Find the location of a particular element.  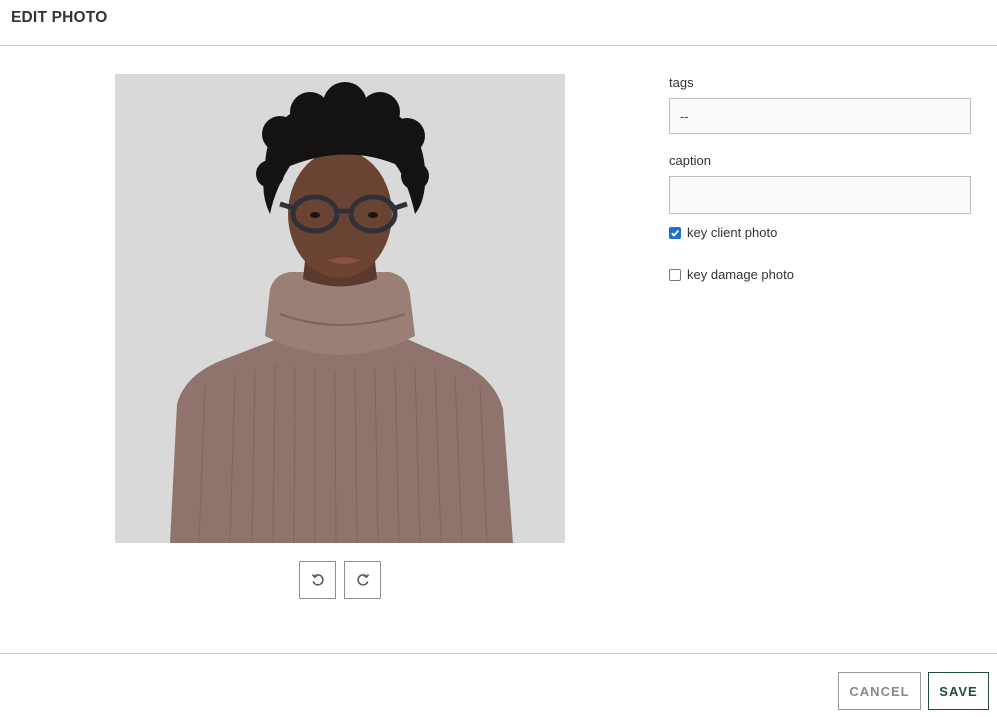

save-button: SAVE is located at coordinates (958, 691).